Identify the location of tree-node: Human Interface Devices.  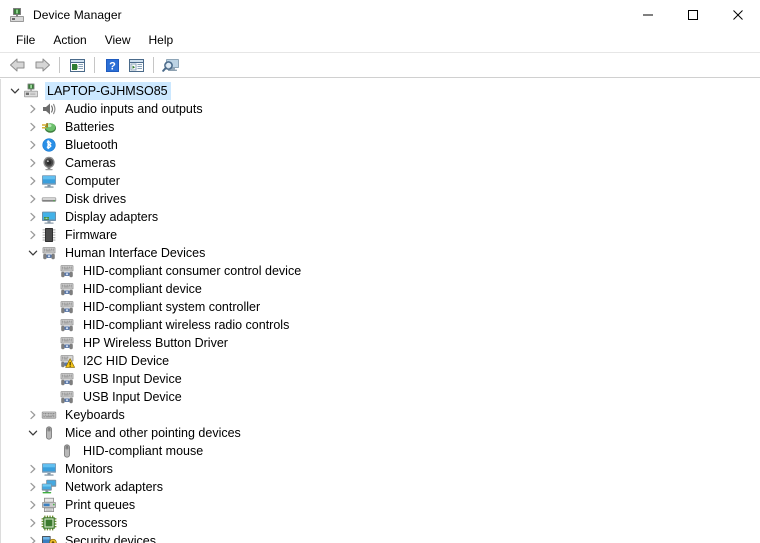
(380, 253).